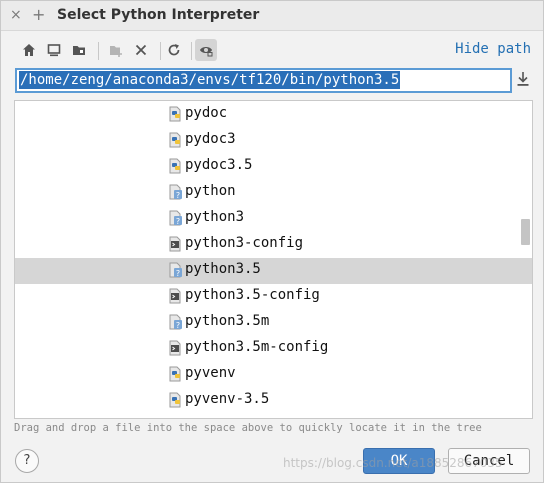 This screenshot has width=544, height=483. What do you see at coordinates (273, 271) in the screenshot?
I see `tree-row: ? python3.5` at bounding box center [273, 271].